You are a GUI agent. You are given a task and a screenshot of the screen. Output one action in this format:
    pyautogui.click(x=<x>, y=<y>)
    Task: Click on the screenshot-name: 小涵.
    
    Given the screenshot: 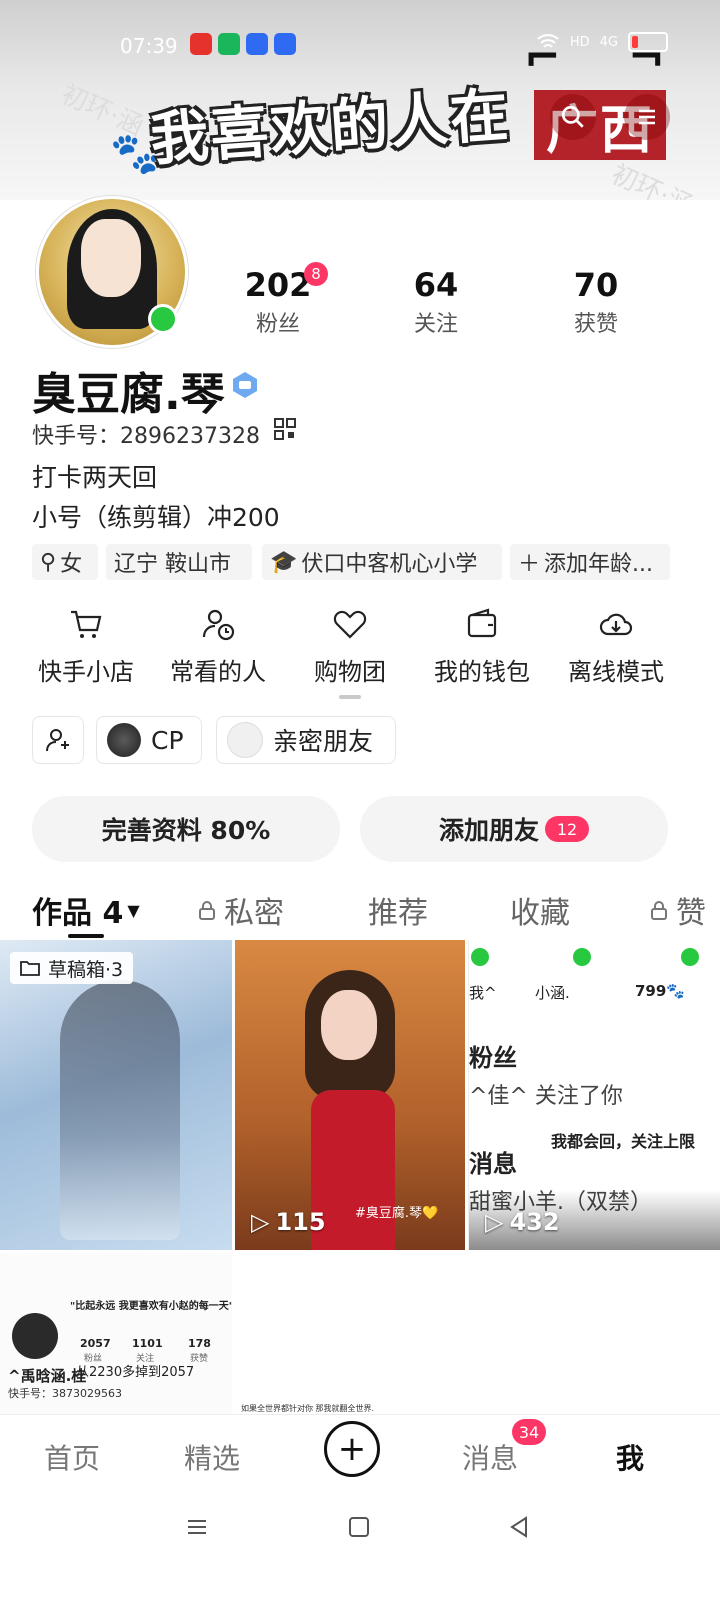 What is the action you would take?
    pyautogui.click(x=552, y=993)
    